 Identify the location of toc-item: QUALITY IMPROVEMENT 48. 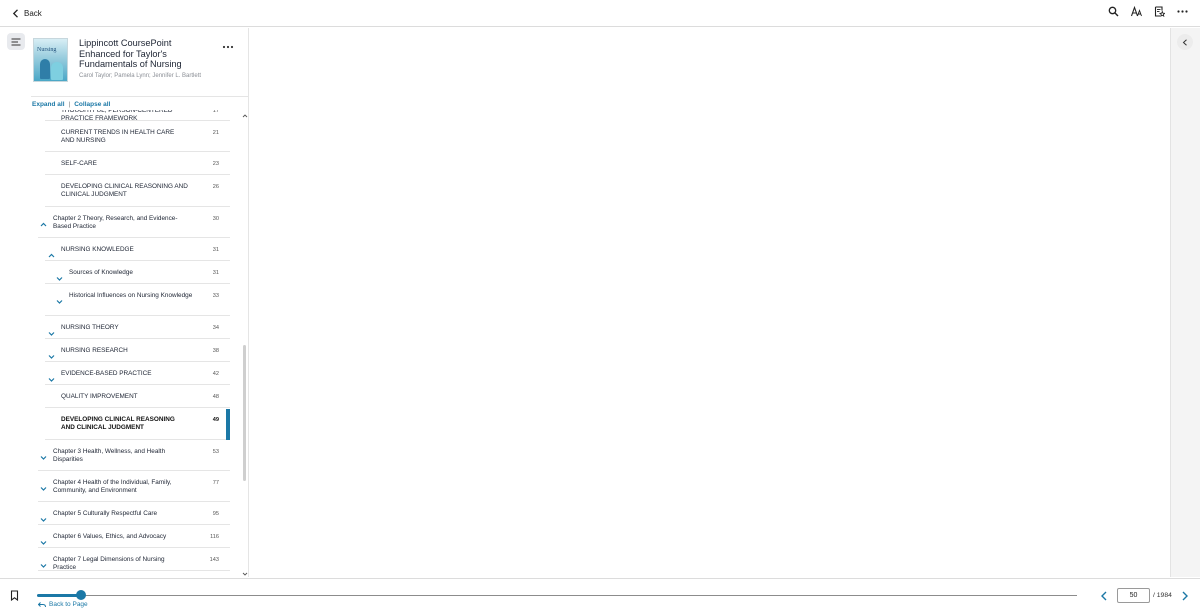
(137, 397).